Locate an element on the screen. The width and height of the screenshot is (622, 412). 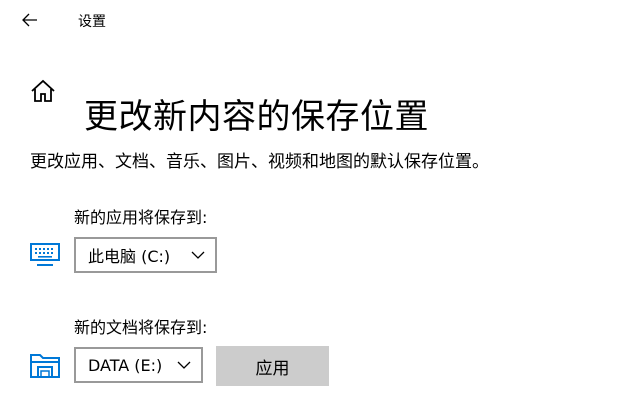
back-arrow-icon is located at coordinates (29, 20).